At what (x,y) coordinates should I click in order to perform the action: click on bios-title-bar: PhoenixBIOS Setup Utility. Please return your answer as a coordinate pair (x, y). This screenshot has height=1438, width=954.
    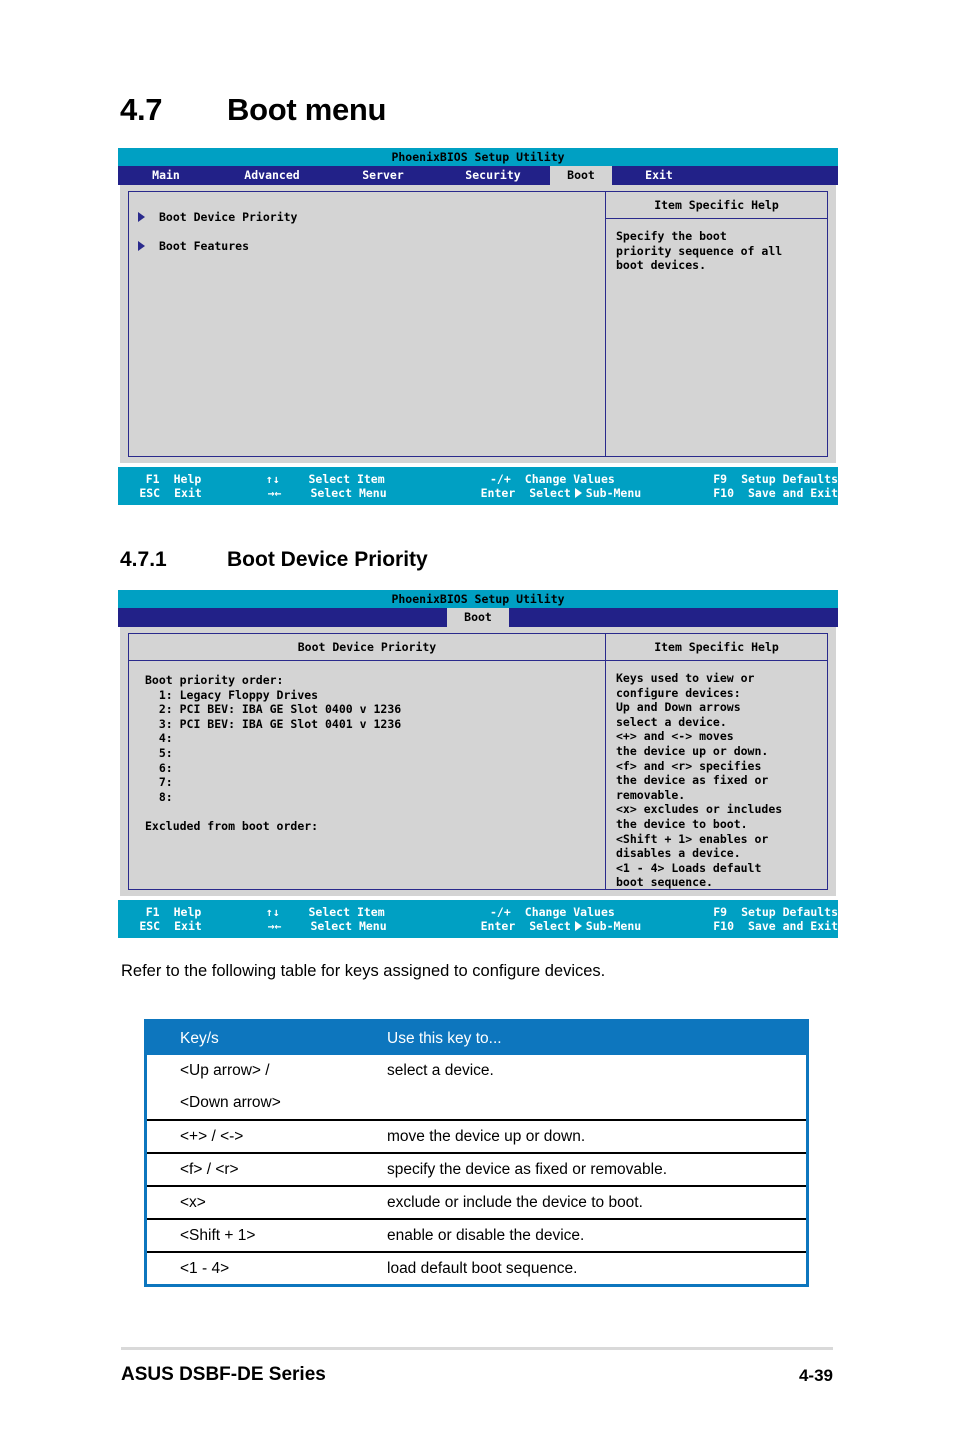
    Looking at the image, I should click on (478, 157).